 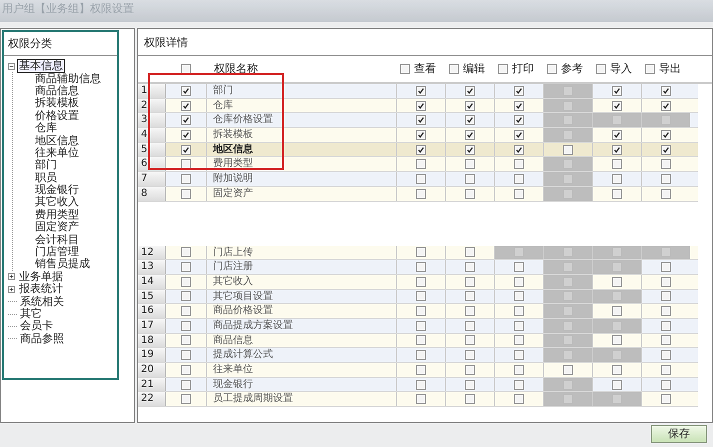 I want to click on tree-item: 系统相关, so click(x=42, y=301).